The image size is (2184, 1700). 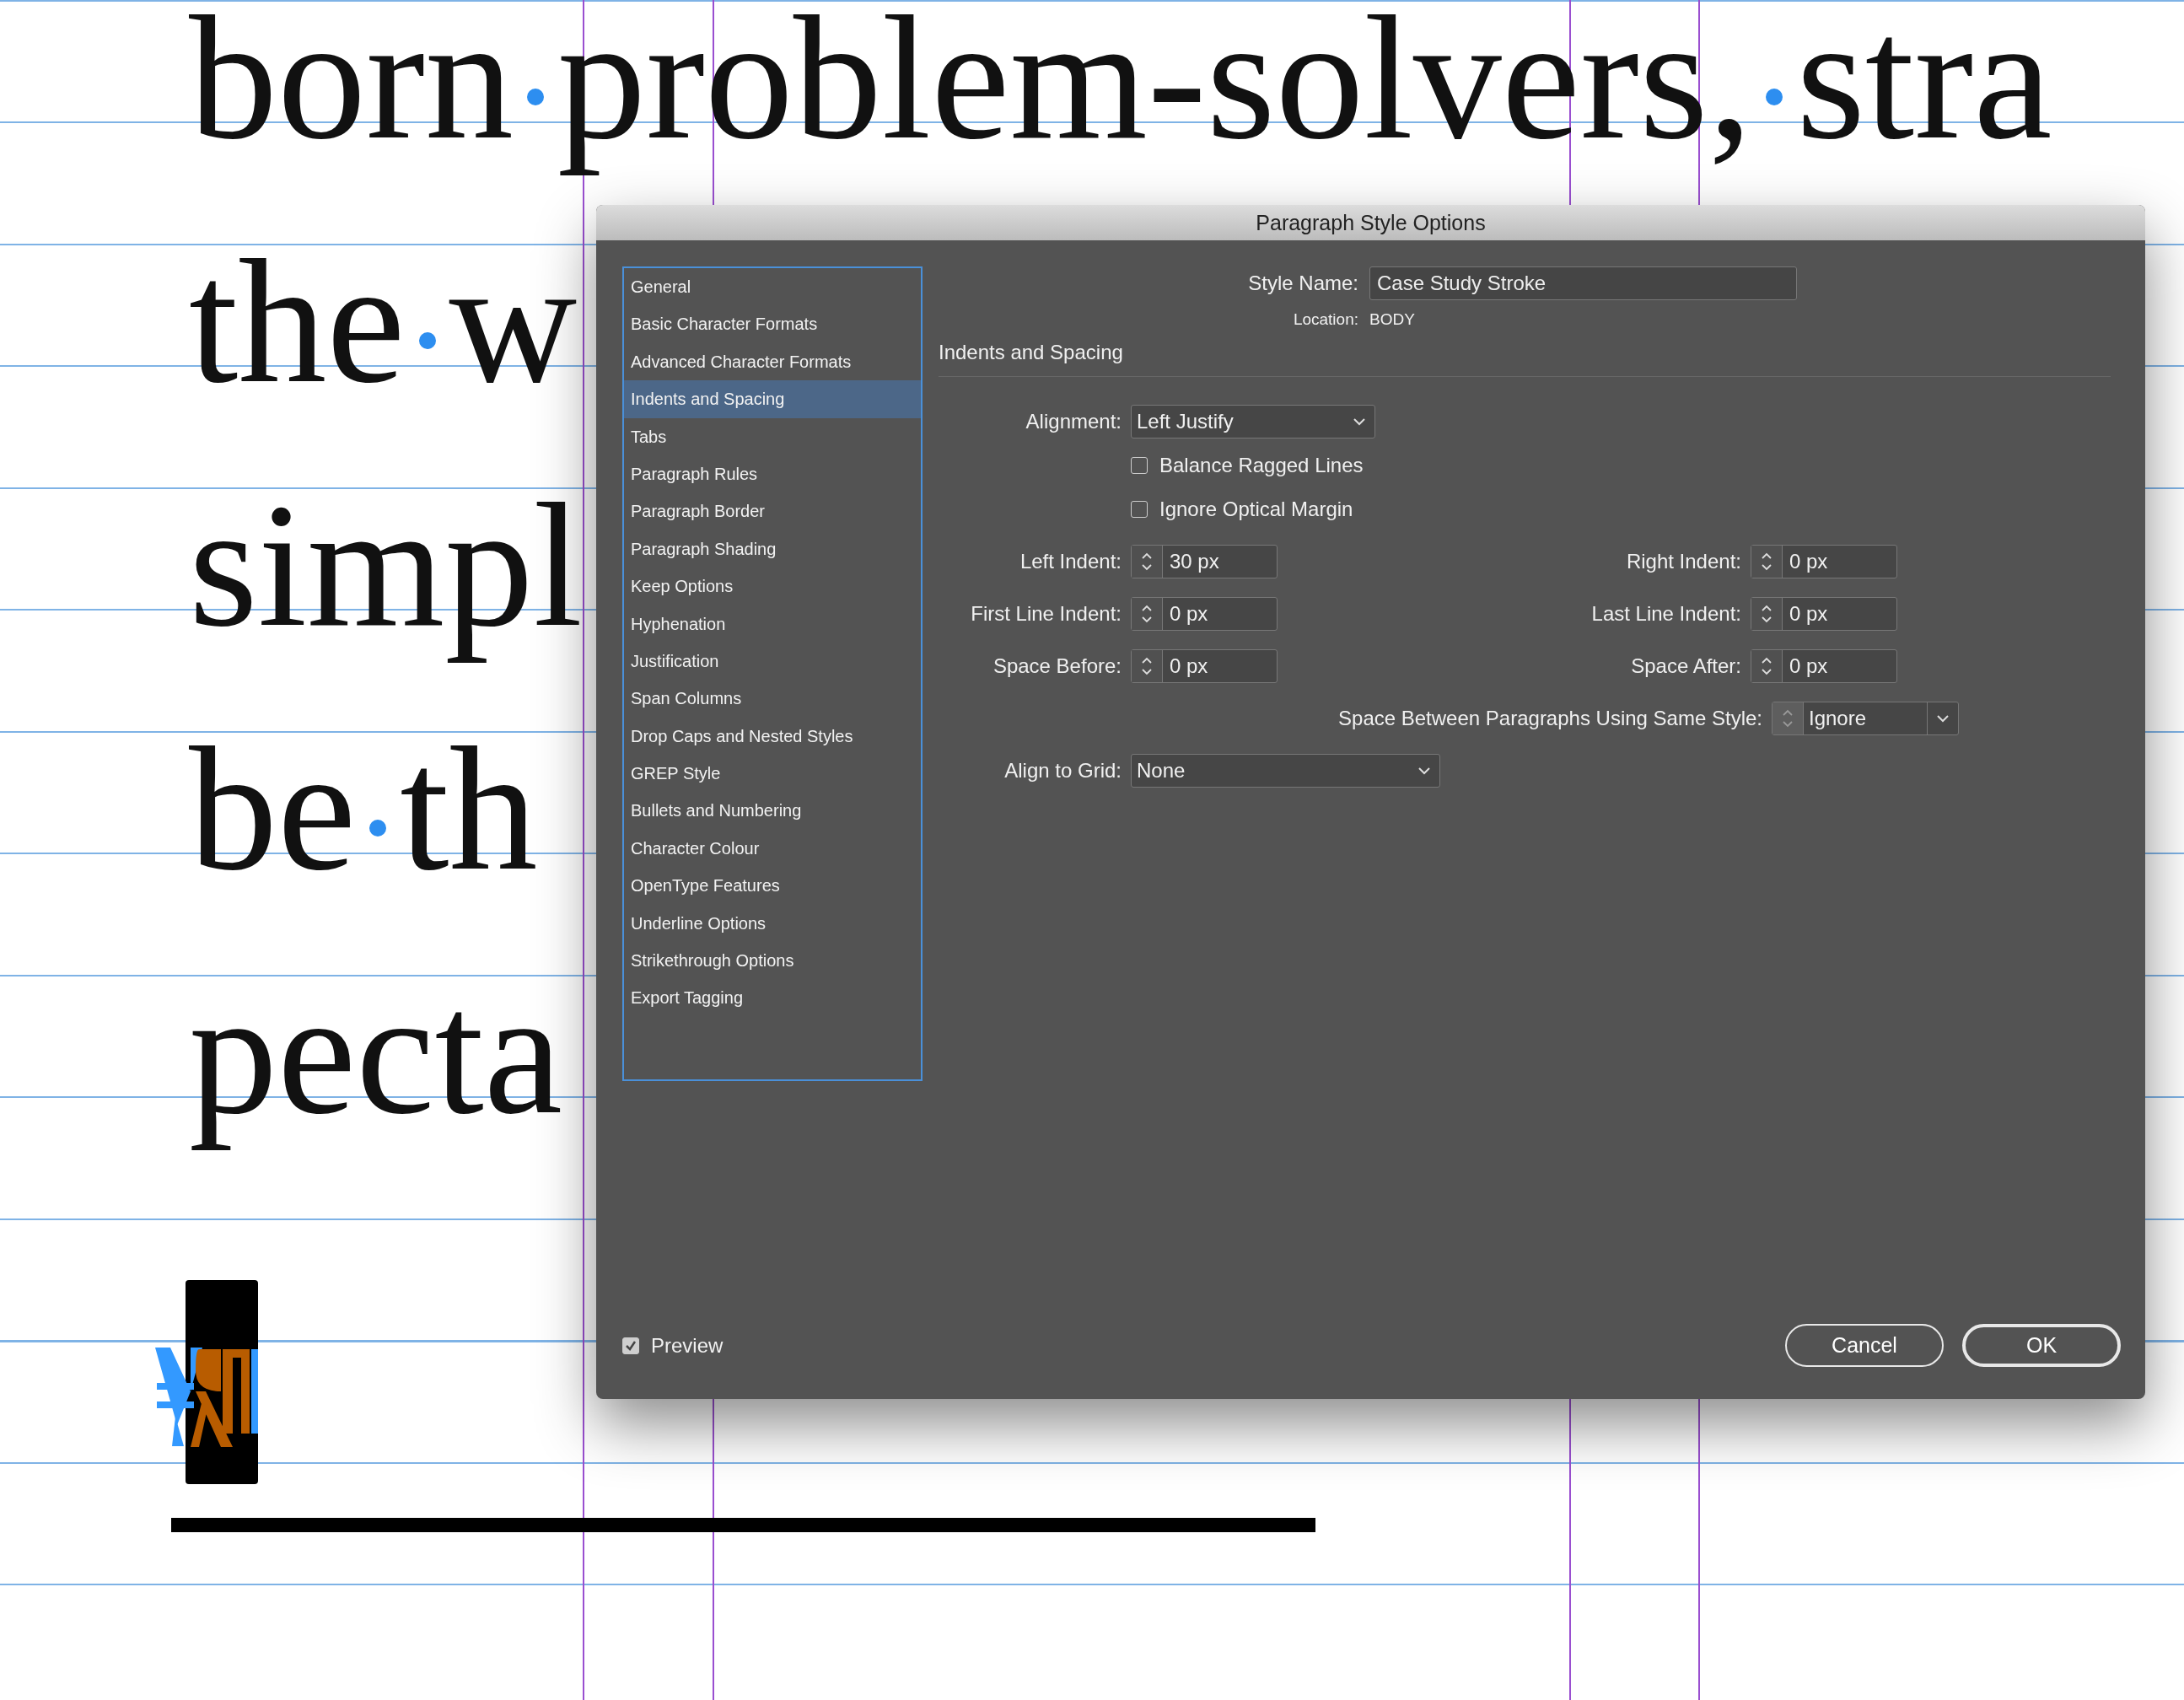 What do you see at coordinates (773, 399) in the screenshot?
I see `category-item: Indents and Spacing` at bounding box center [773, 399].